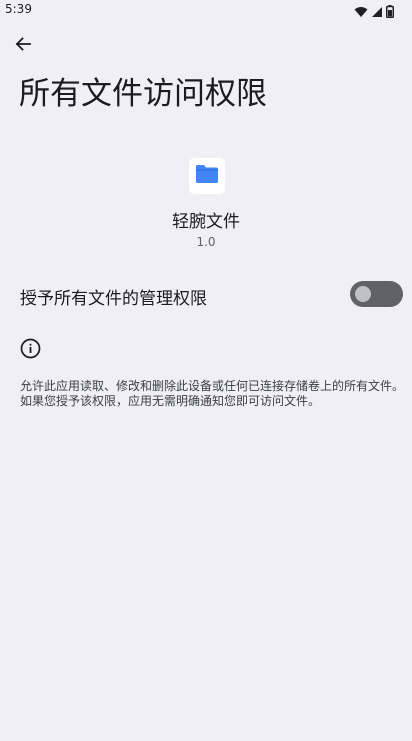 The width and height of the screenshot is (412, 741). What do you see at coordinates (390, 12) in the screenshot?
I see `battery-icon` at bounding box center [390, 12].